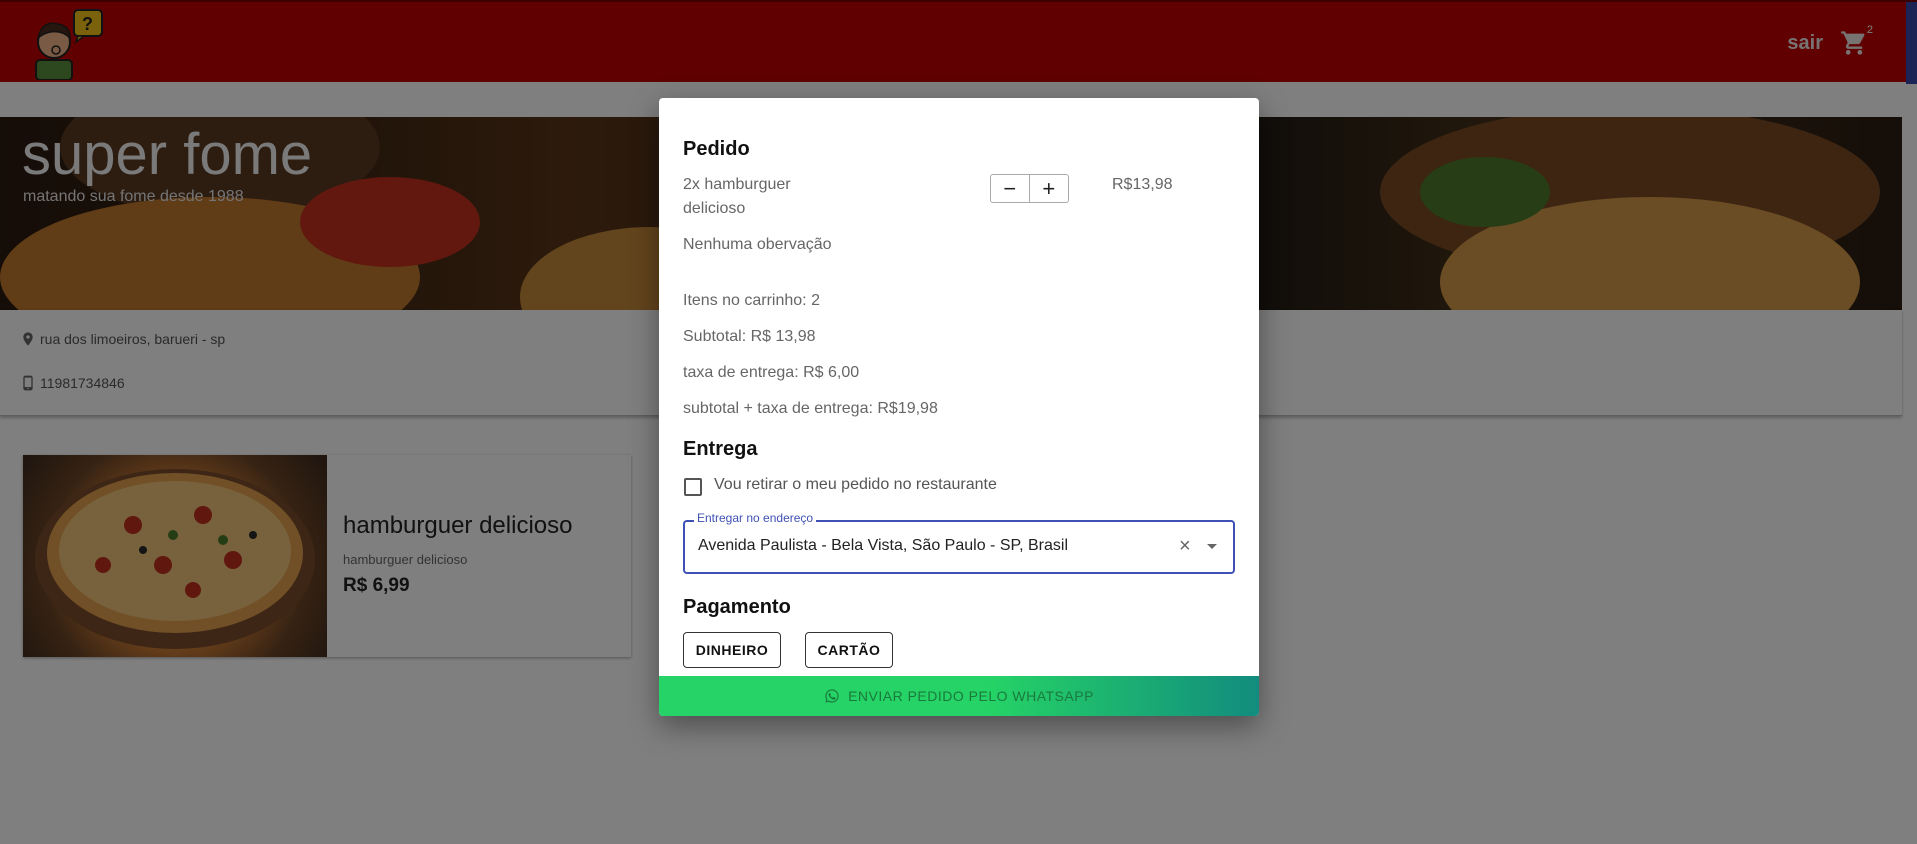  Describe the element at coordinates (716, 149) in the screenshot. I see `order-heading: Pedido` at that location.